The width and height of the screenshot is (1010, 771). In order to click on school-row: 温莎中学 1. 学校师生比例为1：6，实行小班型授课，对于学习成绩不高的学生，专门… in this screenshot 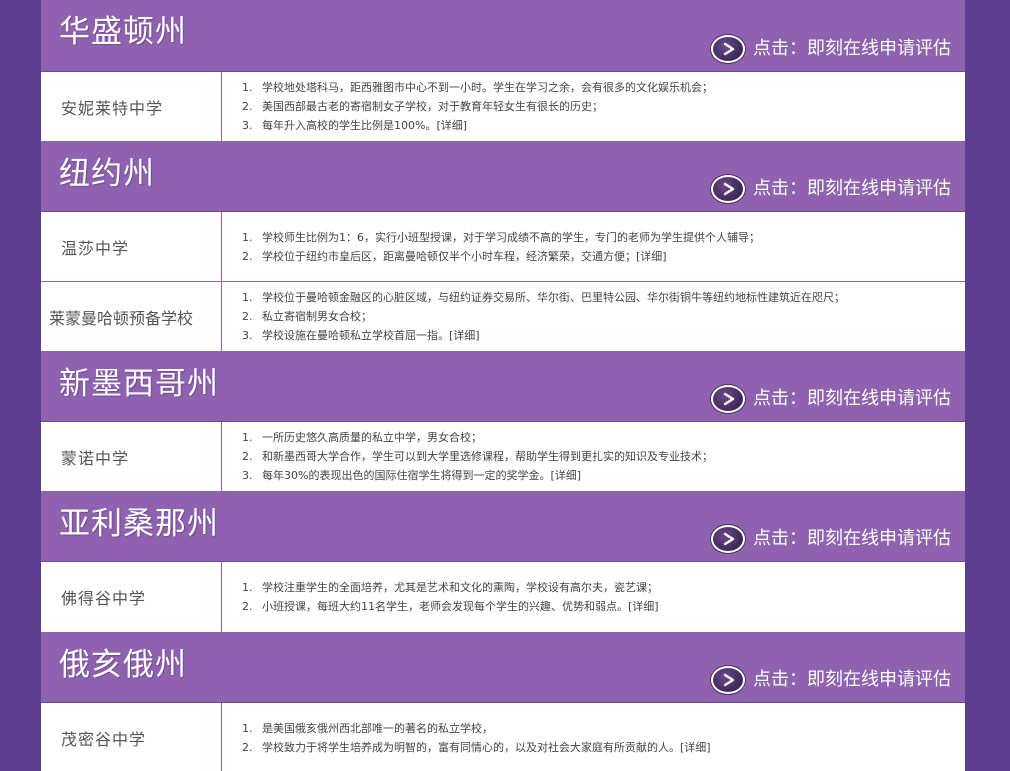, I will do `click(503, 247)`.